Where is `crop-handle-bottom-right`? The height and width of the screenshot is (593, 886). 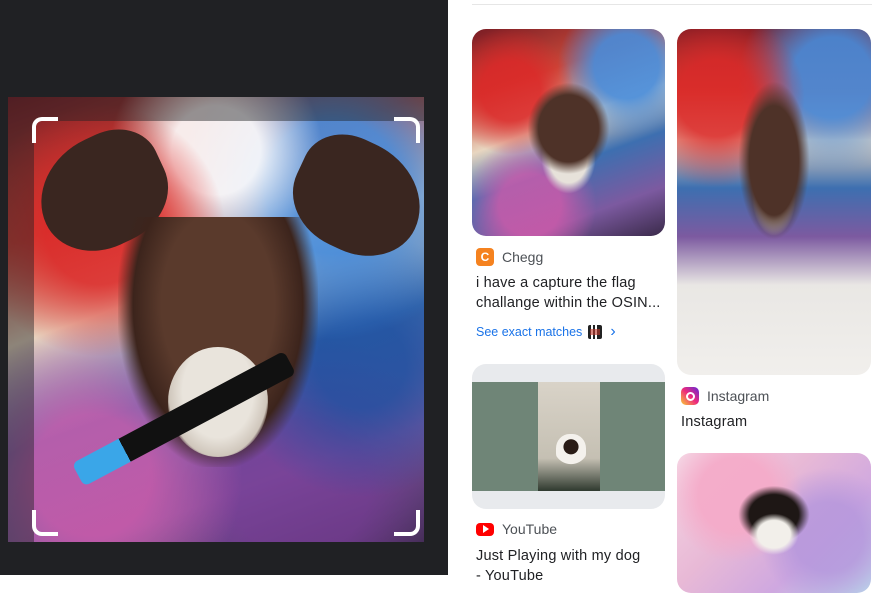 crop-handle-bottom-right is located at coordinates (407, 523).